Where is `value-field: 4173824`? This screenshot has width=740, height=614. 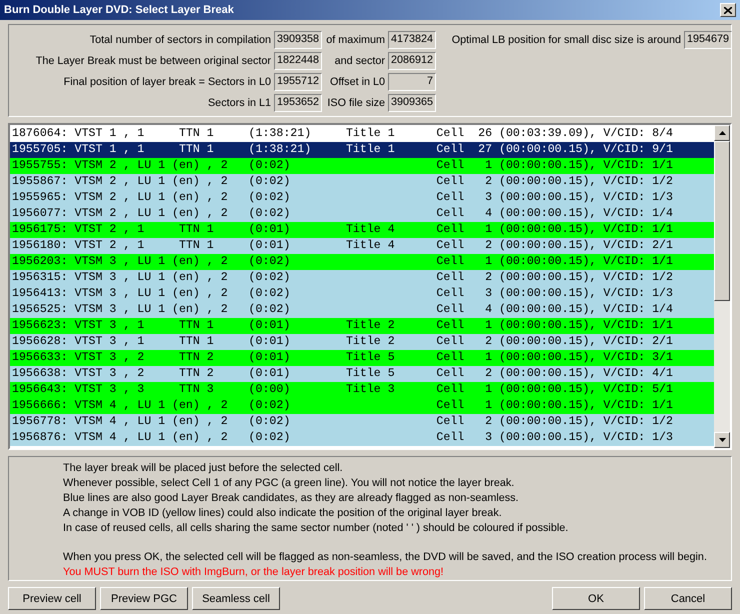
value-field: 4173824 is located at coordinates (412, 40).